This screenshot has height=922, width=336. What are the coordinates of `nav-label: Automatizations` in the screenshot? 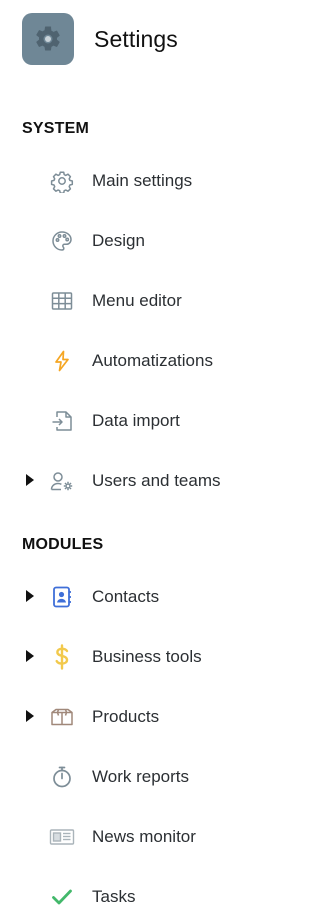 It's located at (152, 360).